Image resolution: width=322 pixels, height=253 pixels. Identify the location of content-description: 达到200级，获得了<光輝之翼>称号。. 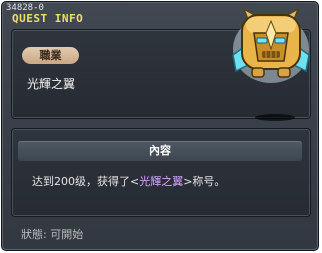
(128, 182).